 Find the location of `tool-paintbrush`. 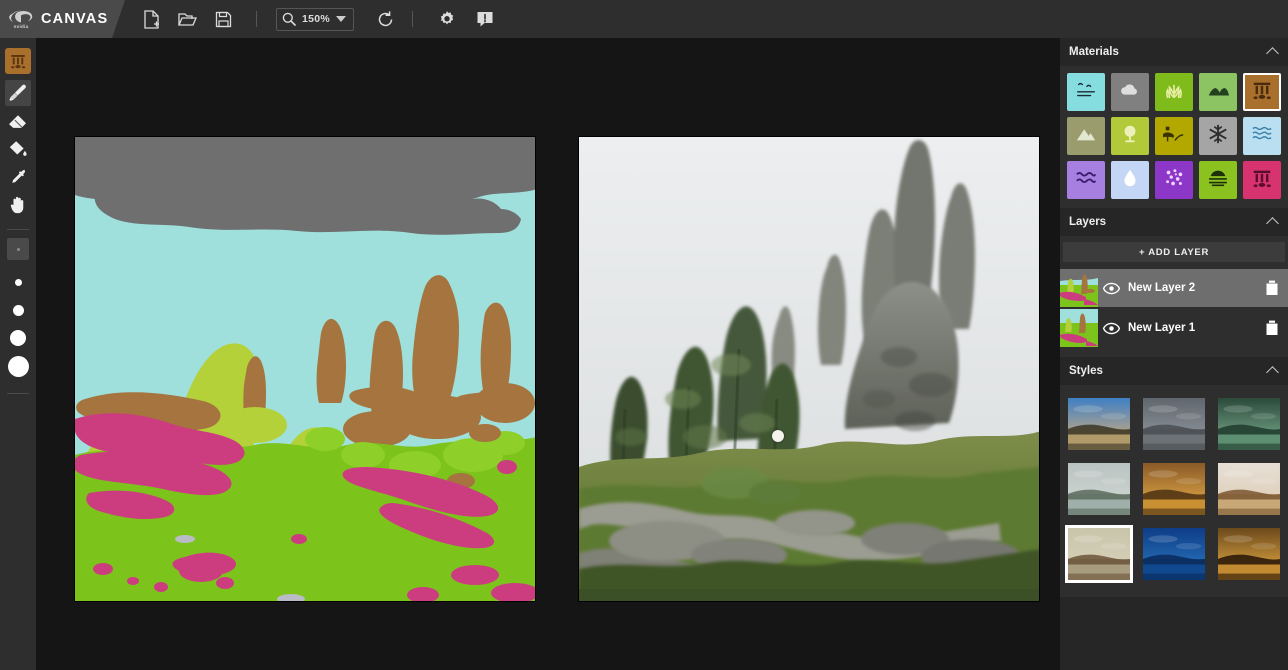

tool-paintbrush is located at coordinates (18, 93).